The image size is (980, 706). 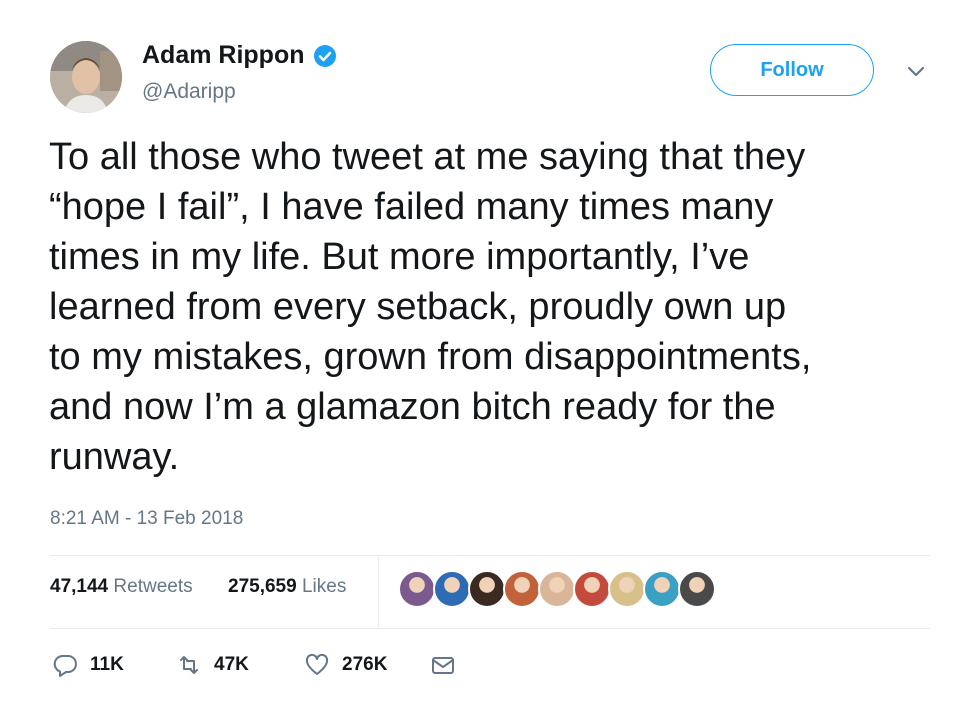 I want to click on likes-count: 275,659, so click(x=262, y=586).